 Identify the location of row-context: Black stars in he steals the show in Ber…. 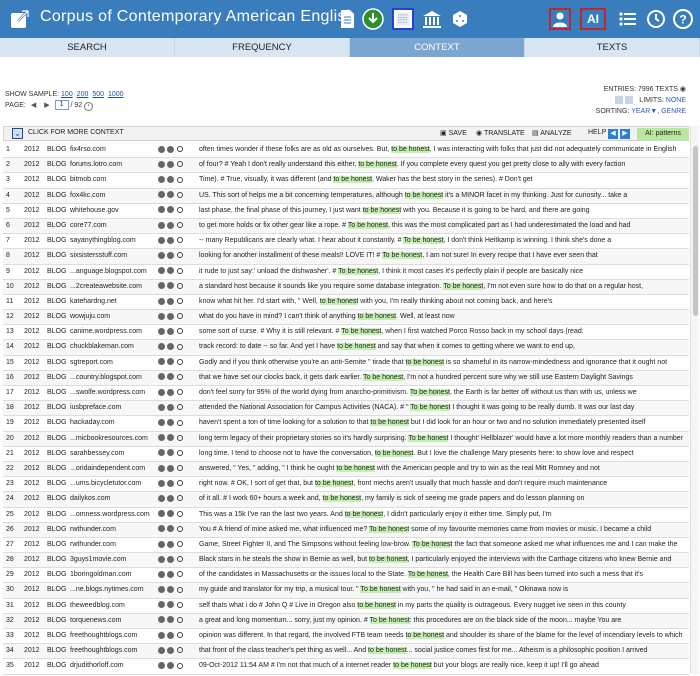
(444, 560).